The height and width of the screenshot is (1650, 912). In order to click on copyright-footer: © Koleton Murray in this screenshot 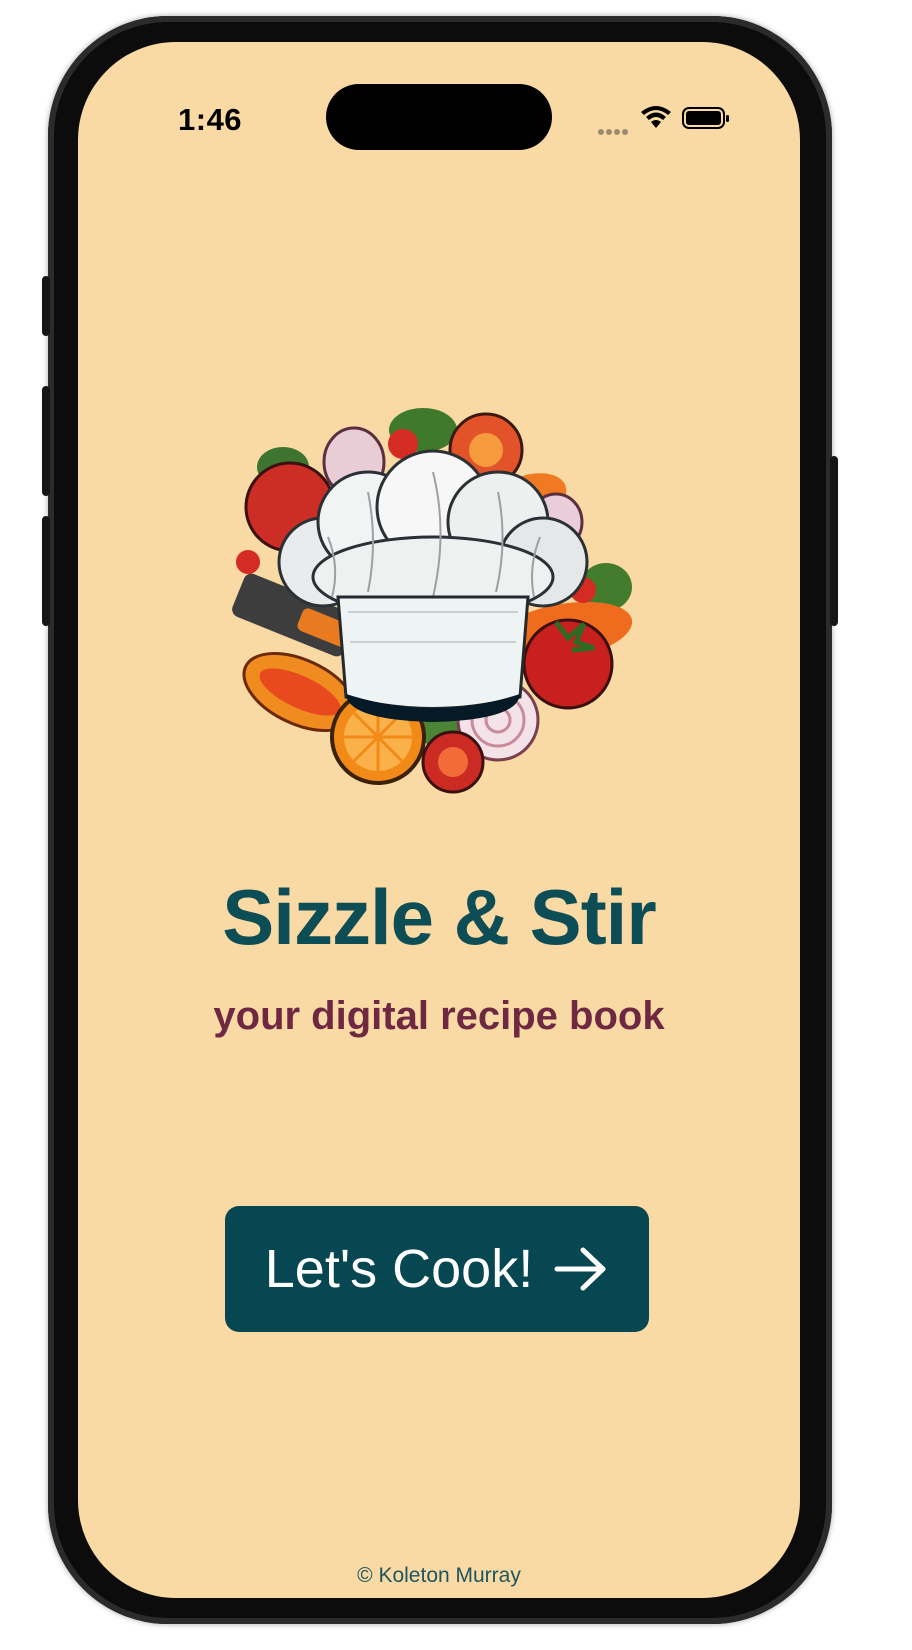, I will do `click(439, 1575)`.